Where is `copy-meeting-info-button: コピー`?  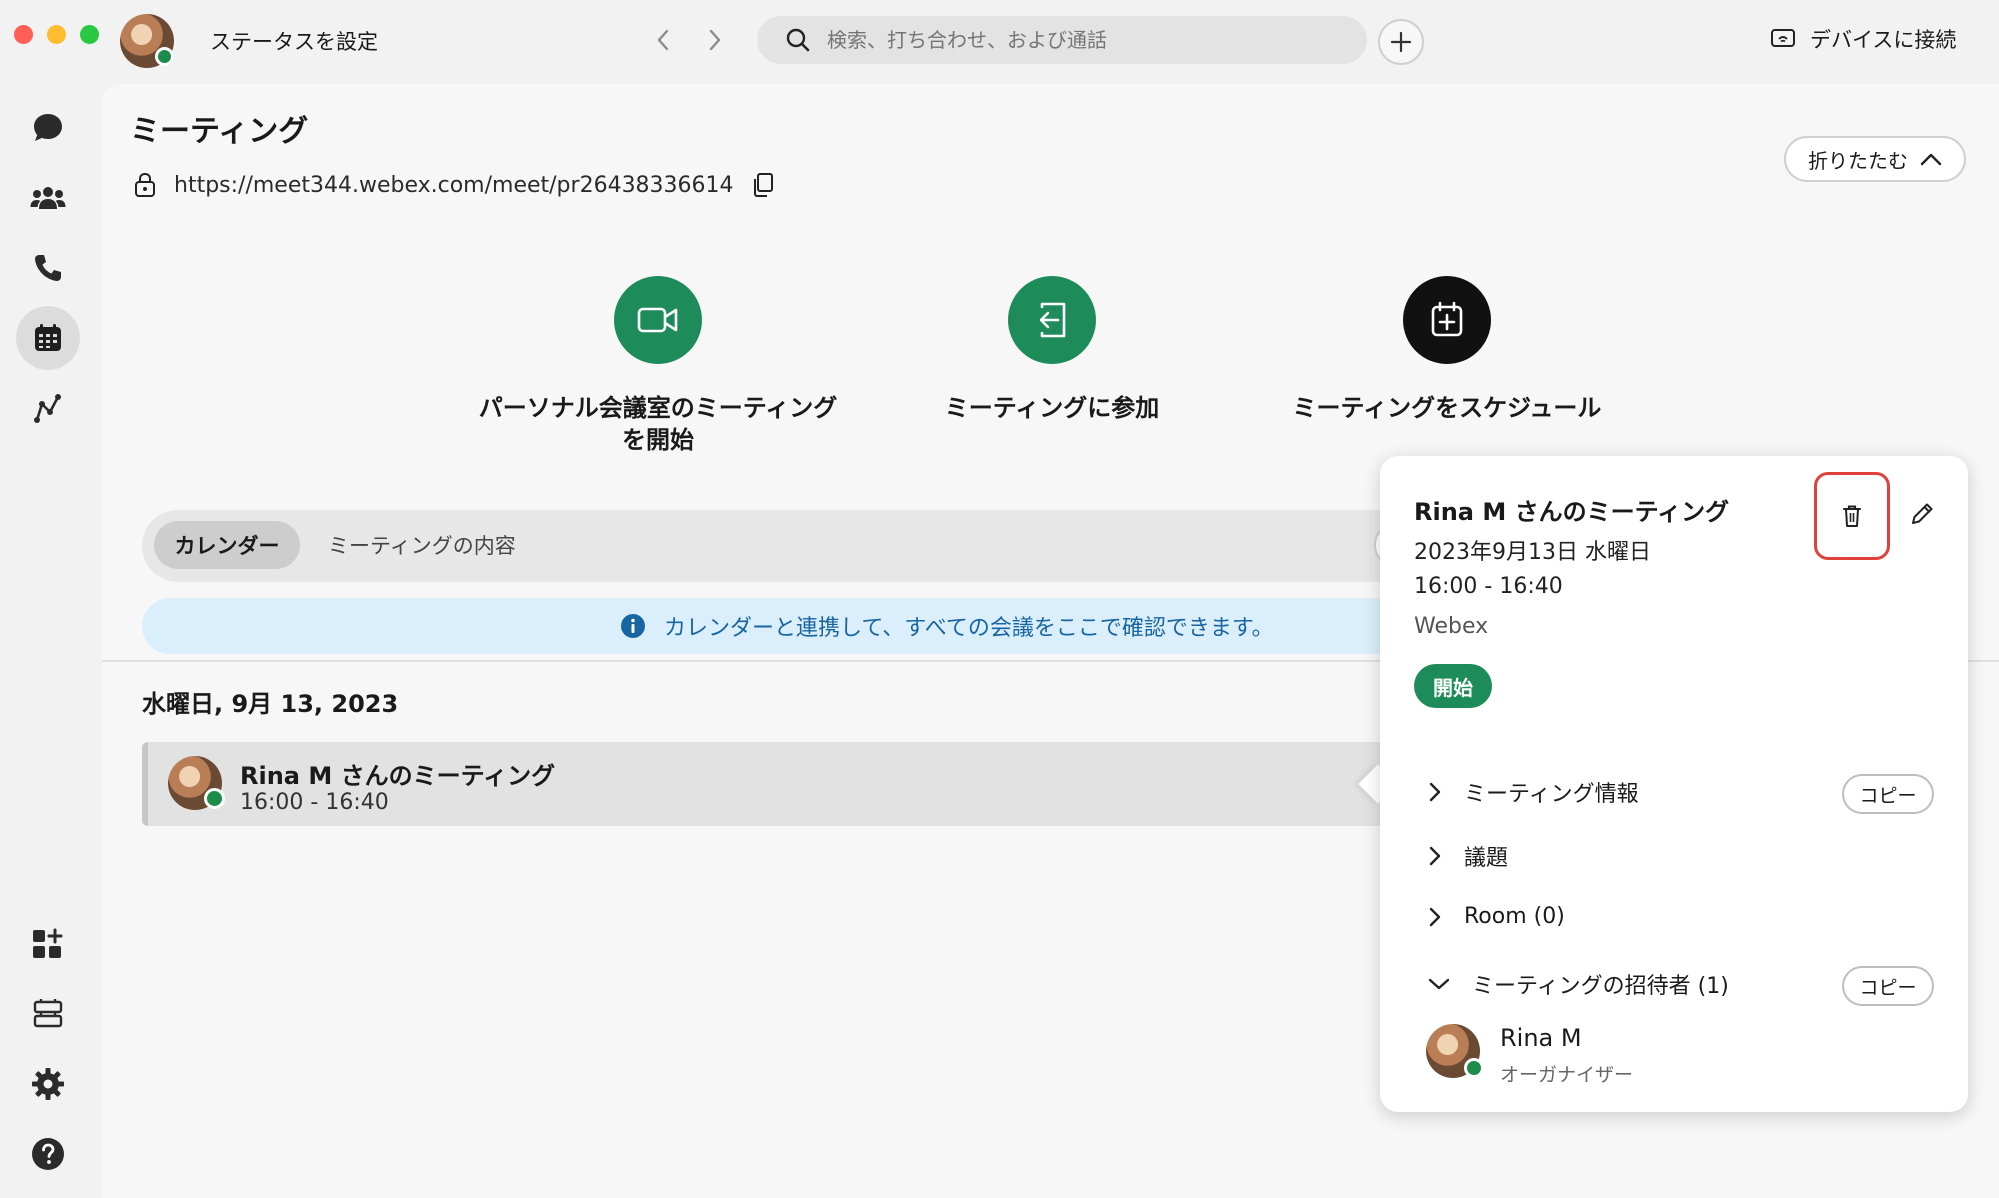
copy-meeting-info-button: コピー is located at coordinates (1888, 794).